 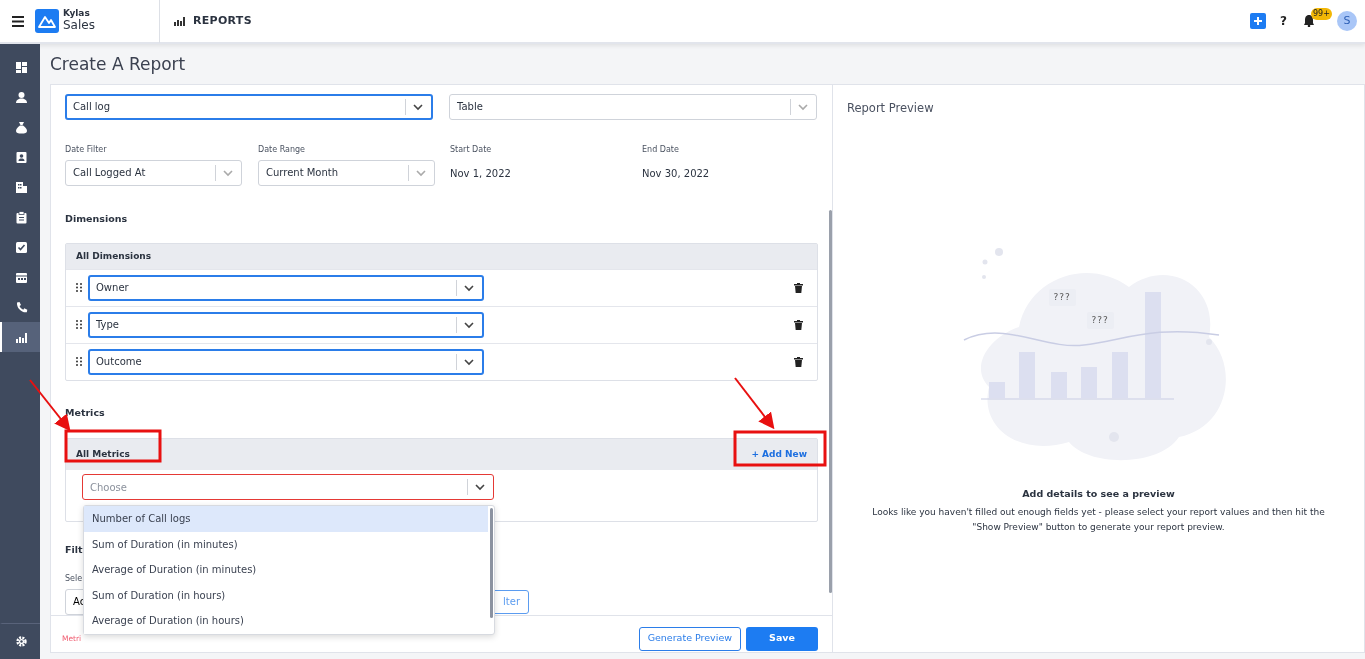 I want to click on bell-icon, so click(x=1309, y=21).